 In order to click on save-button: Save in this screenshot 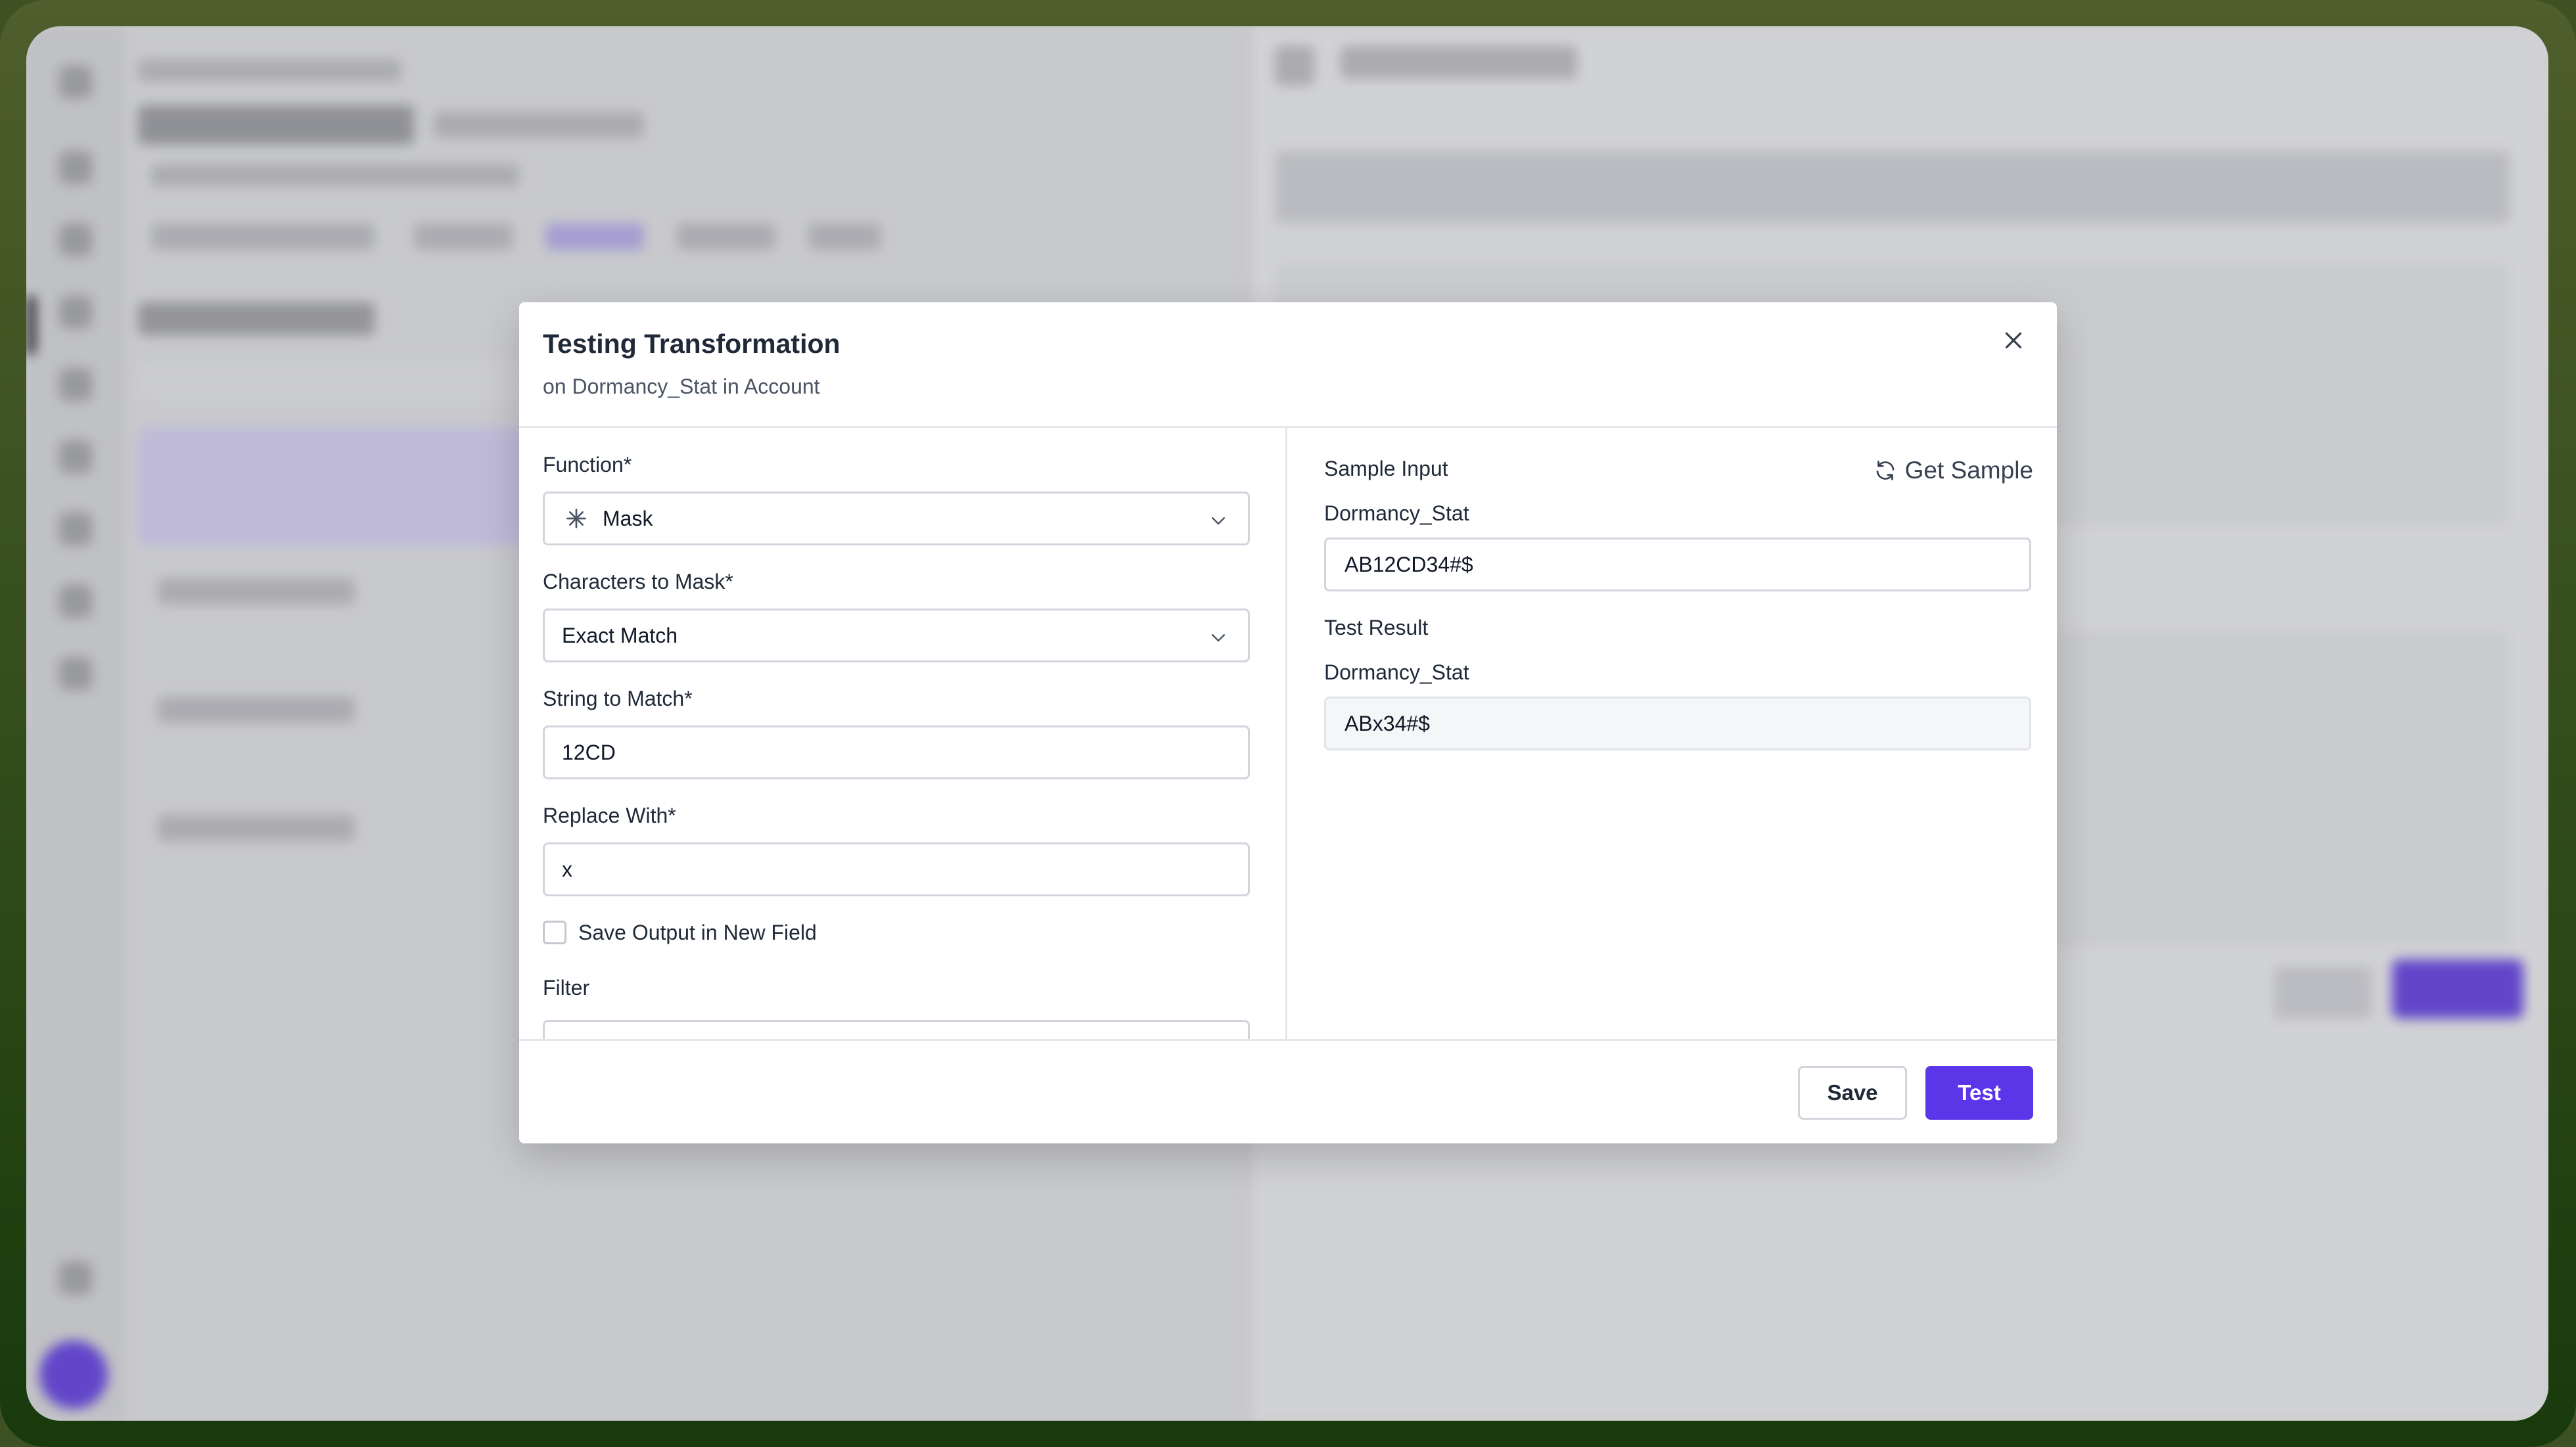, I will do `click(1853, 1093)`.